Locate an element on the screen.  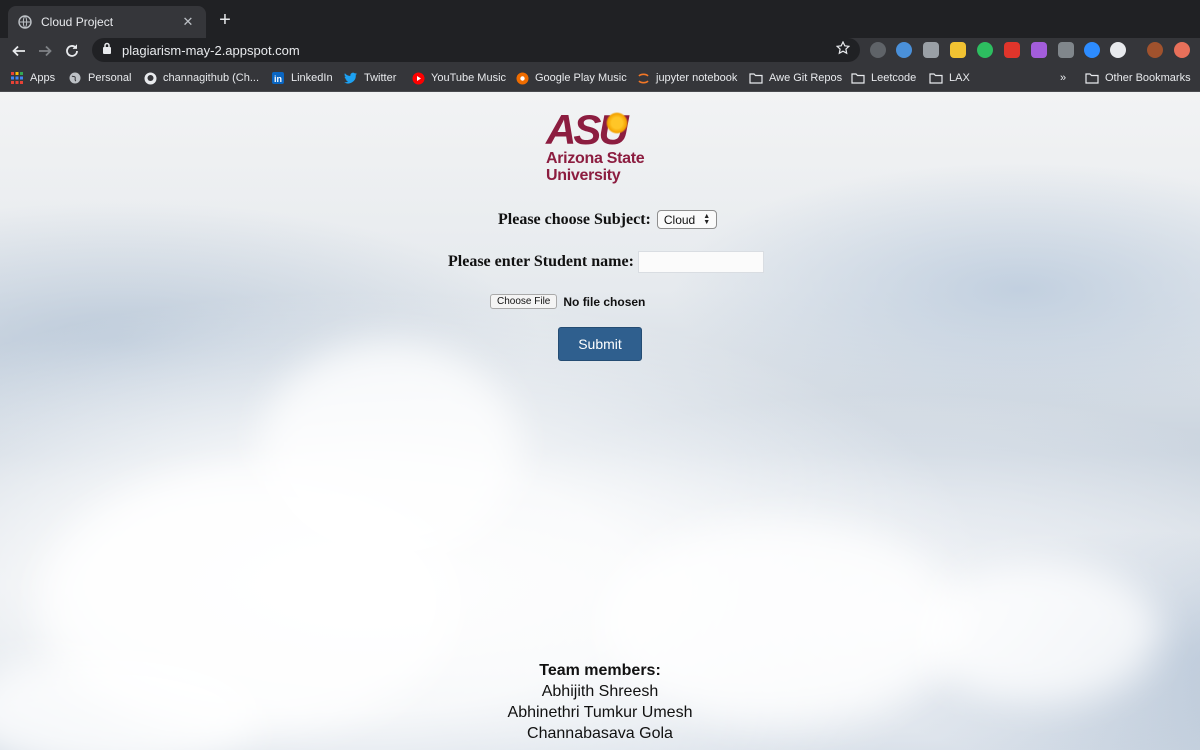
bookmark-apps: Apps is located at coordinates (32, 78).